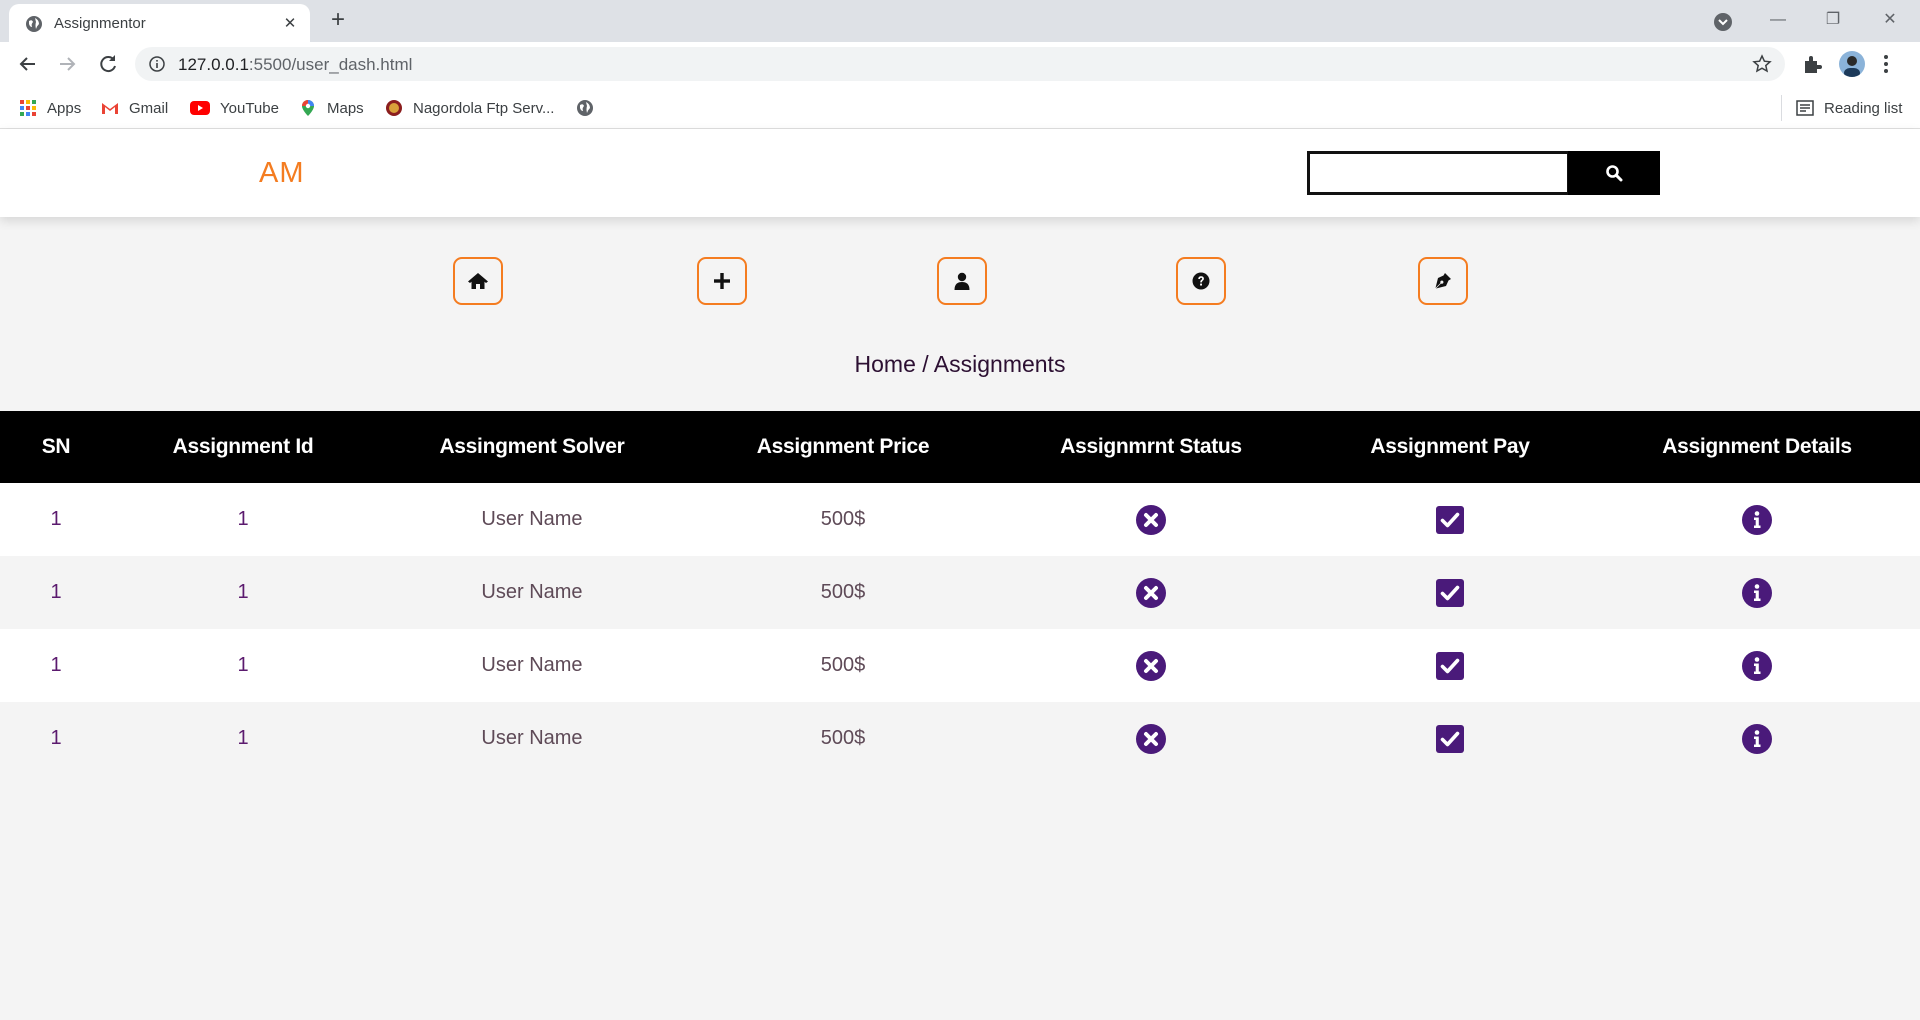 Image resolution: width=1920 pixels, height=1020 pixels. I want to click on reading-list-button: Reading list, so click(1849, 108).